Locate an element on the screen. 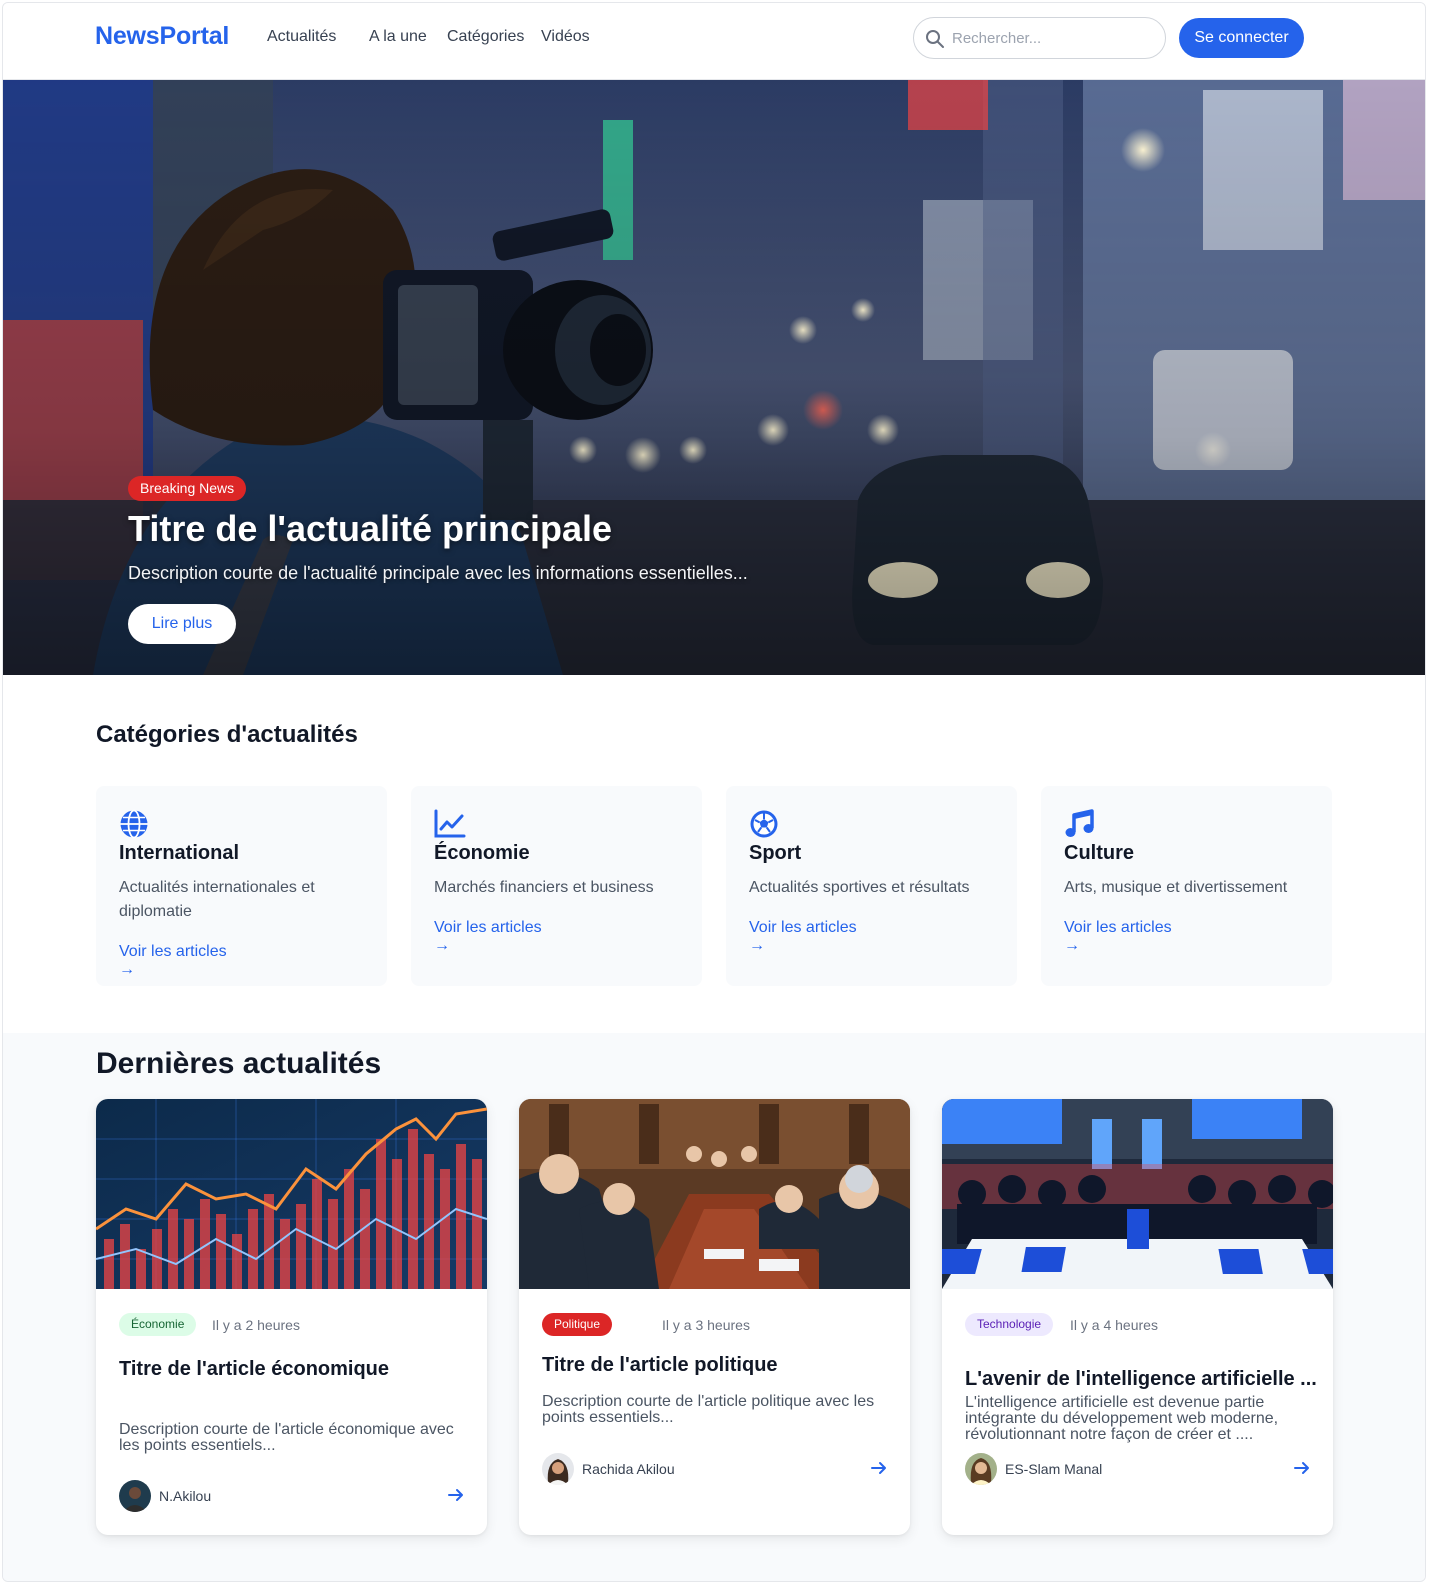 This screenshot has width=1440, height=1582. article-title: Titre de l'article politique is located at coordinates (660, 1365).